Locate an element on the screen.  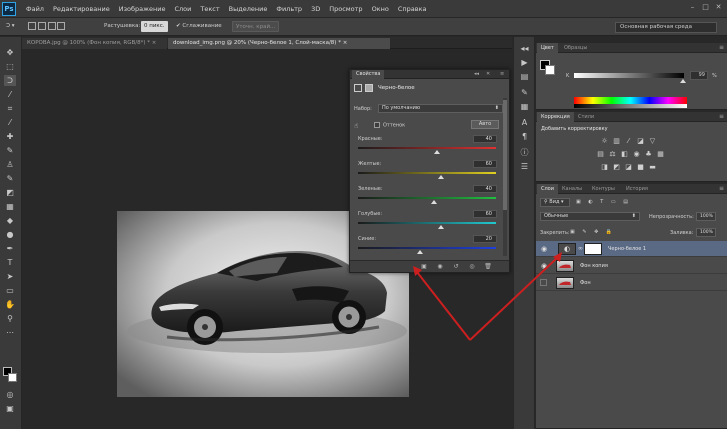
panel-icon-character: A is located at coordinates (524, 122).